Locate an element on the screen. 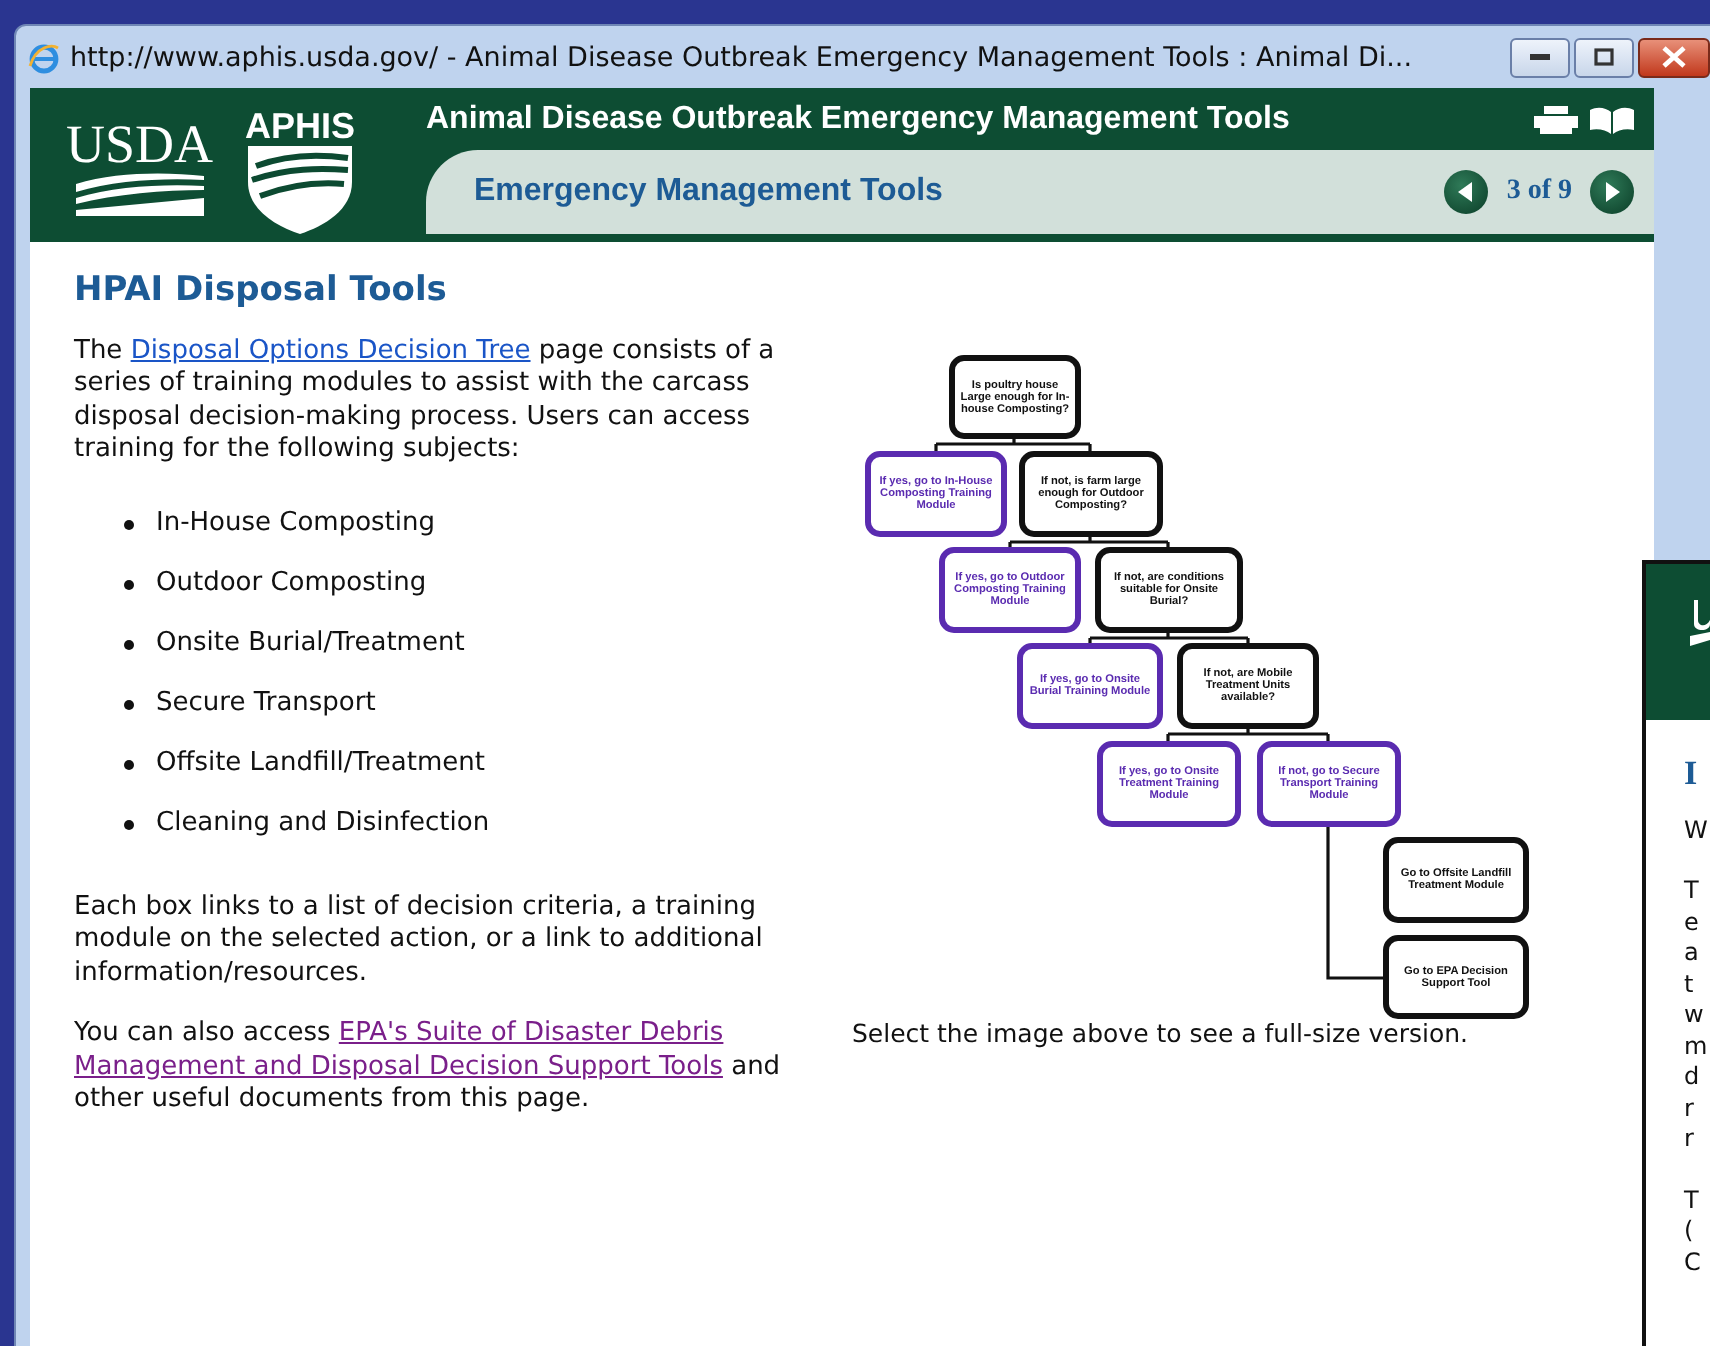 The height and width of the screenshot is (1346, 1710). epa-tools-link: Management and Disposal Decision Support Tools is located at coordinates (398, 1066).